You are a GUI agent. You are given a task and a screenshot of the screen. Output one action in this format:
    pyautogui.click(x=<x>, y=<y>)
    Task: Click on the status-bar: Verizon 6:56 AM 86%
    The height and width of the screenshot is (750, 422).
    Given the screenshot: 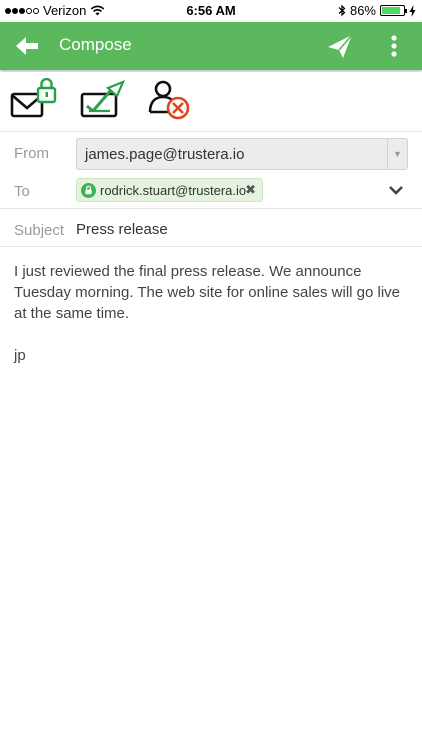 What is the action you would take?
    pyautogui.click(x=211, y=11)
    